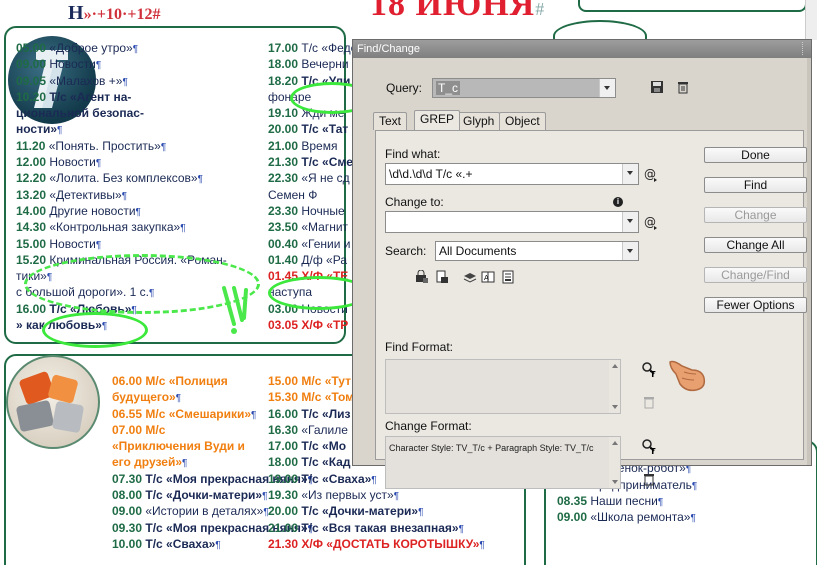  Describe the element at coordinates (437, 120) in the screenshot. I see `tab-grep: GREP` at that location.